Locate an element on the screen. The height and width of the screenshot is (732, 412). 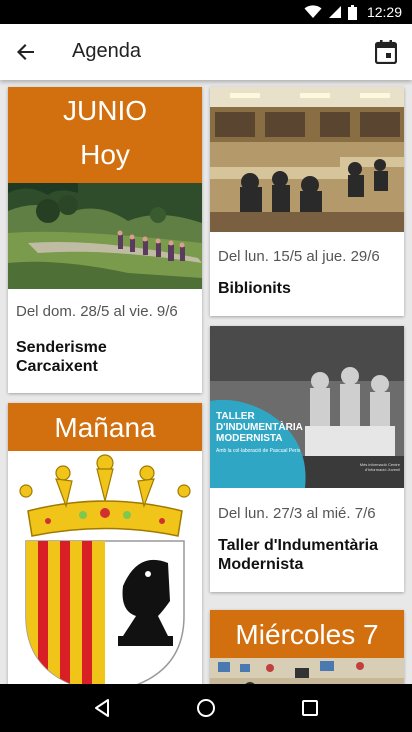
arrow-back-icon is located at coordinates (25, 52).